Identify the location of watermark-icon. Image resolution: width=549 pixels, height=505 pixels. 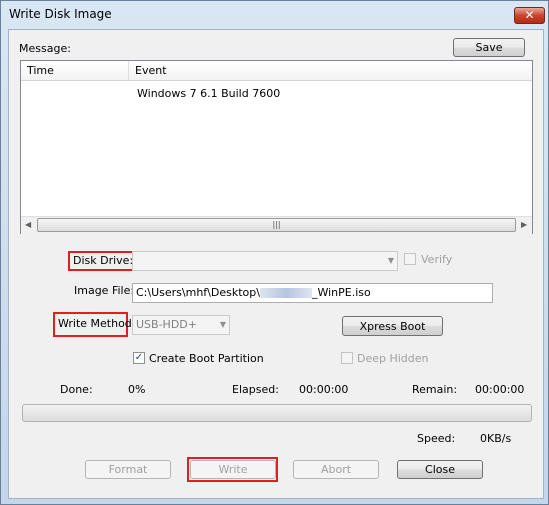
(285, 293).